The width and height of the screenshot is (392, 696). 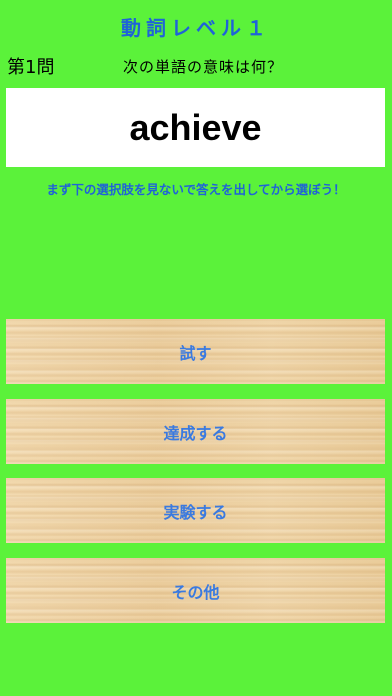 I want to click on choice-button-1: 試す, so click(x=195, y=351).